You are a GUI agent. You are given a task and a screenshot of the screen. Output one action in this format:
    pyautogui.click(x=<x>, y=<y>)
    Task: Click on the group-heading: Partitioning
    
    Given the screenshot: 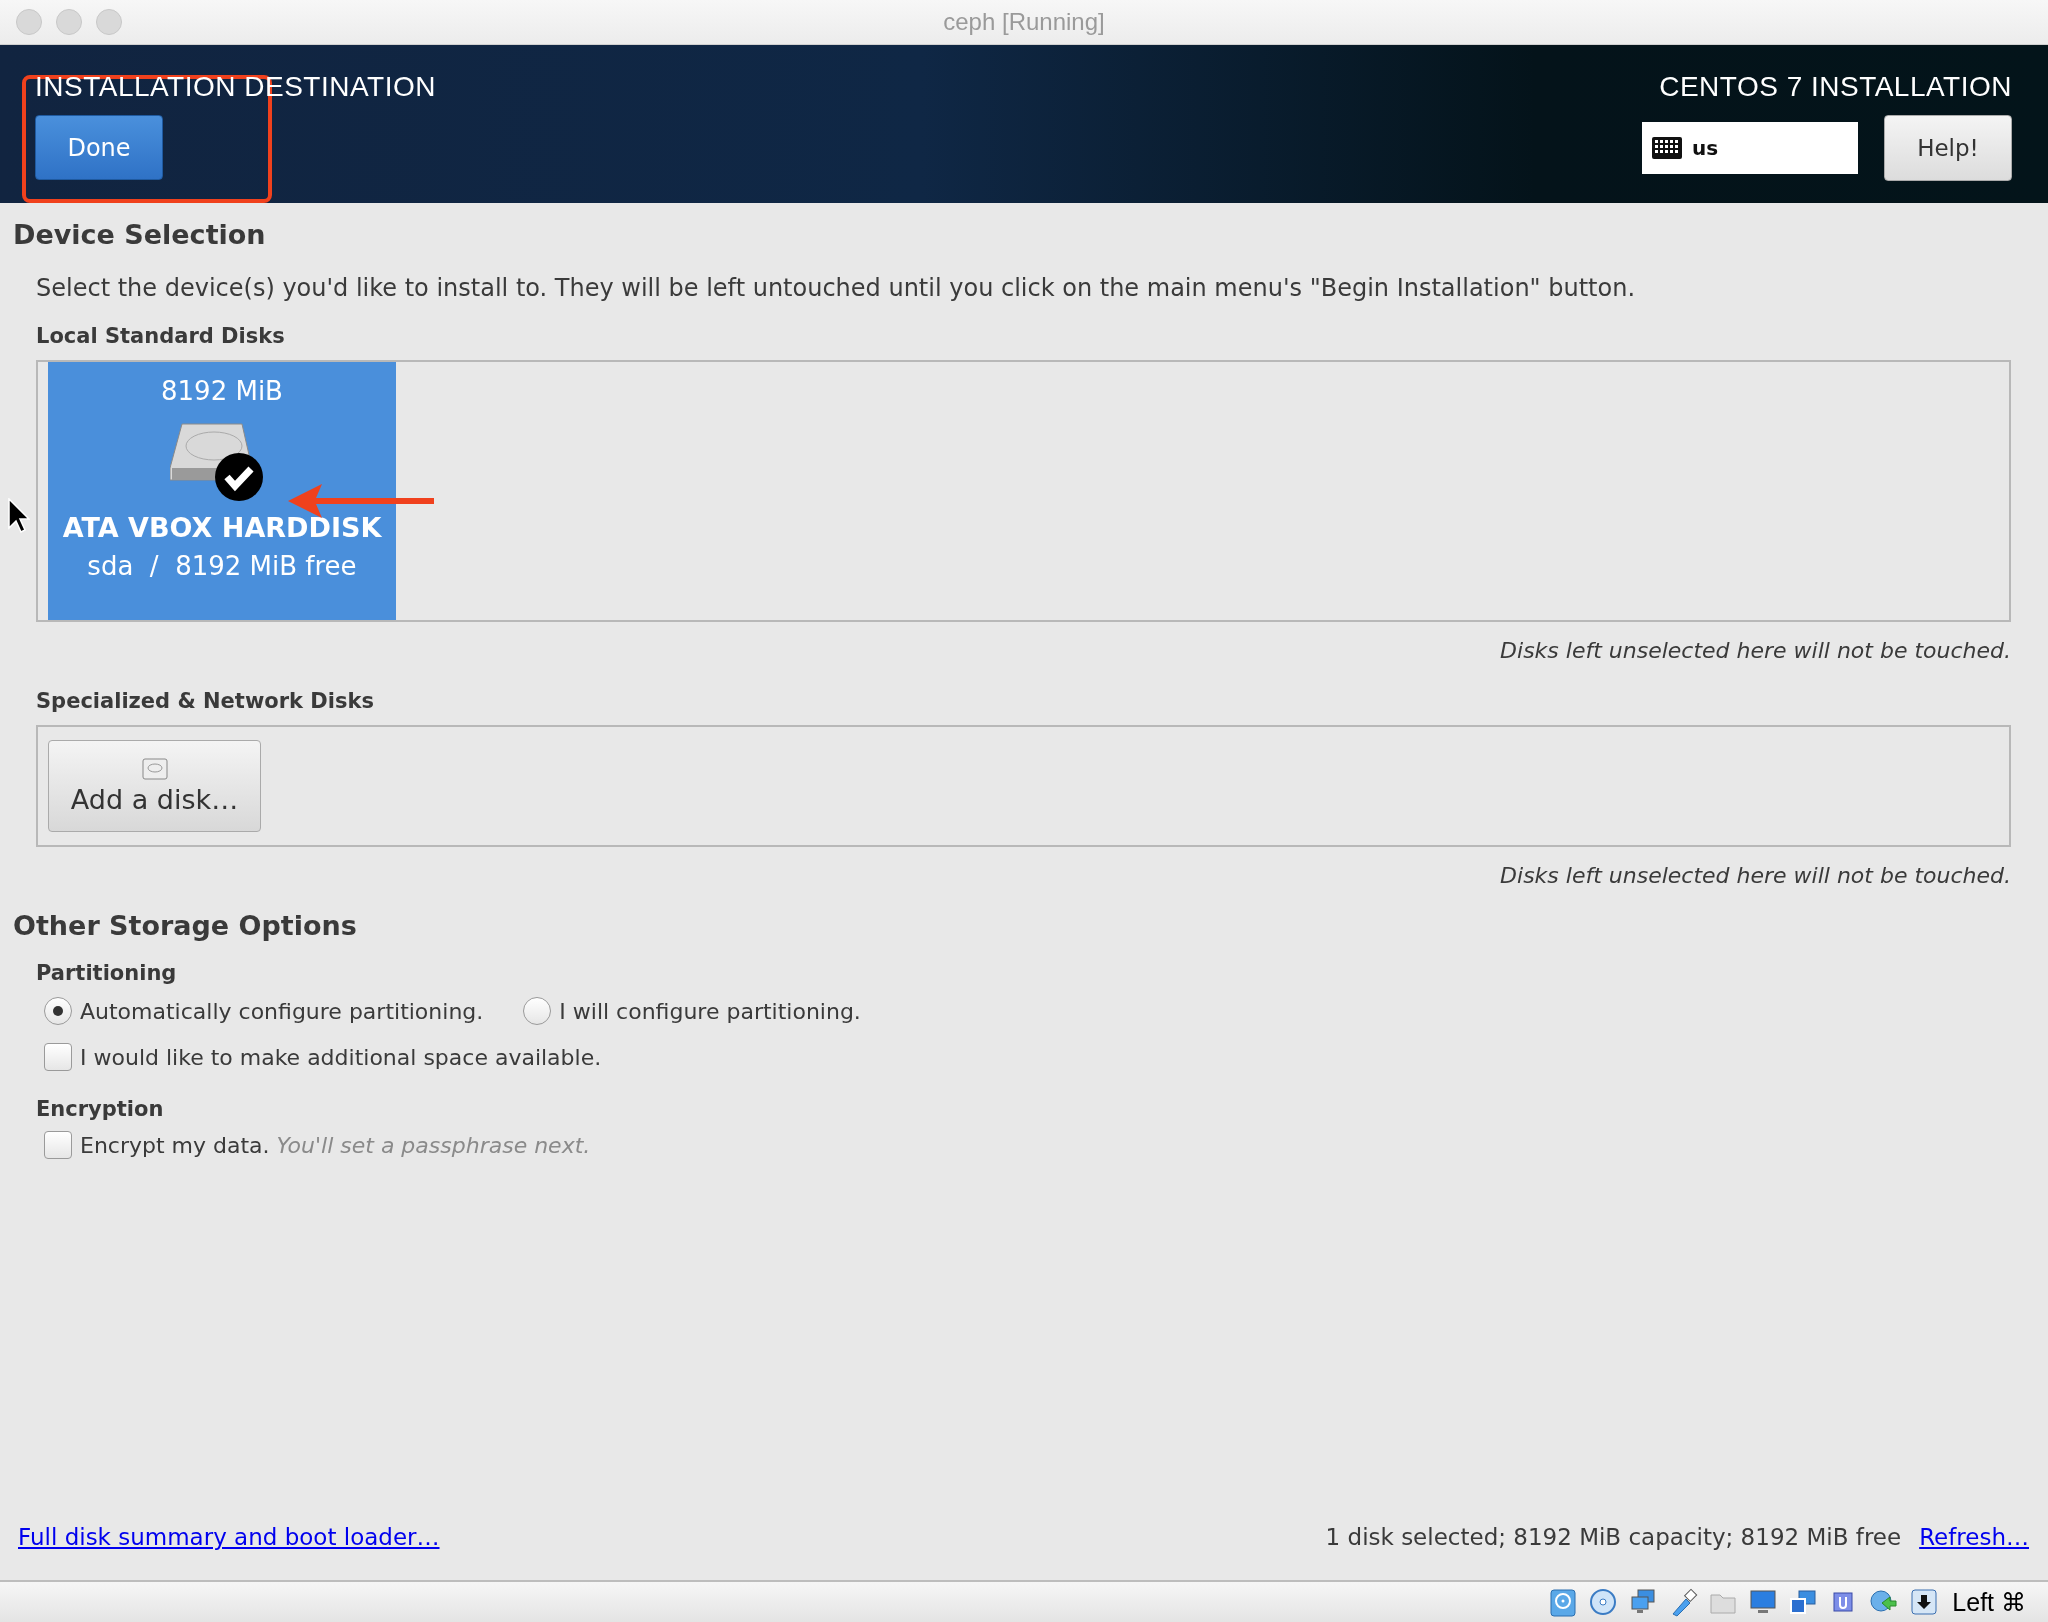 What is the action you would take?
    pyautogui.click(x=107, y=973)
    